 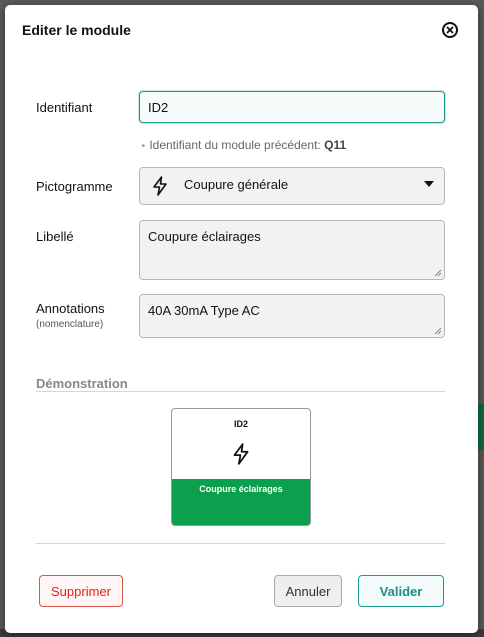 What do you see at coordinates (401, 591) in the screenshot?
I see `validate-button: Valider` at bounding box center [401, 591].